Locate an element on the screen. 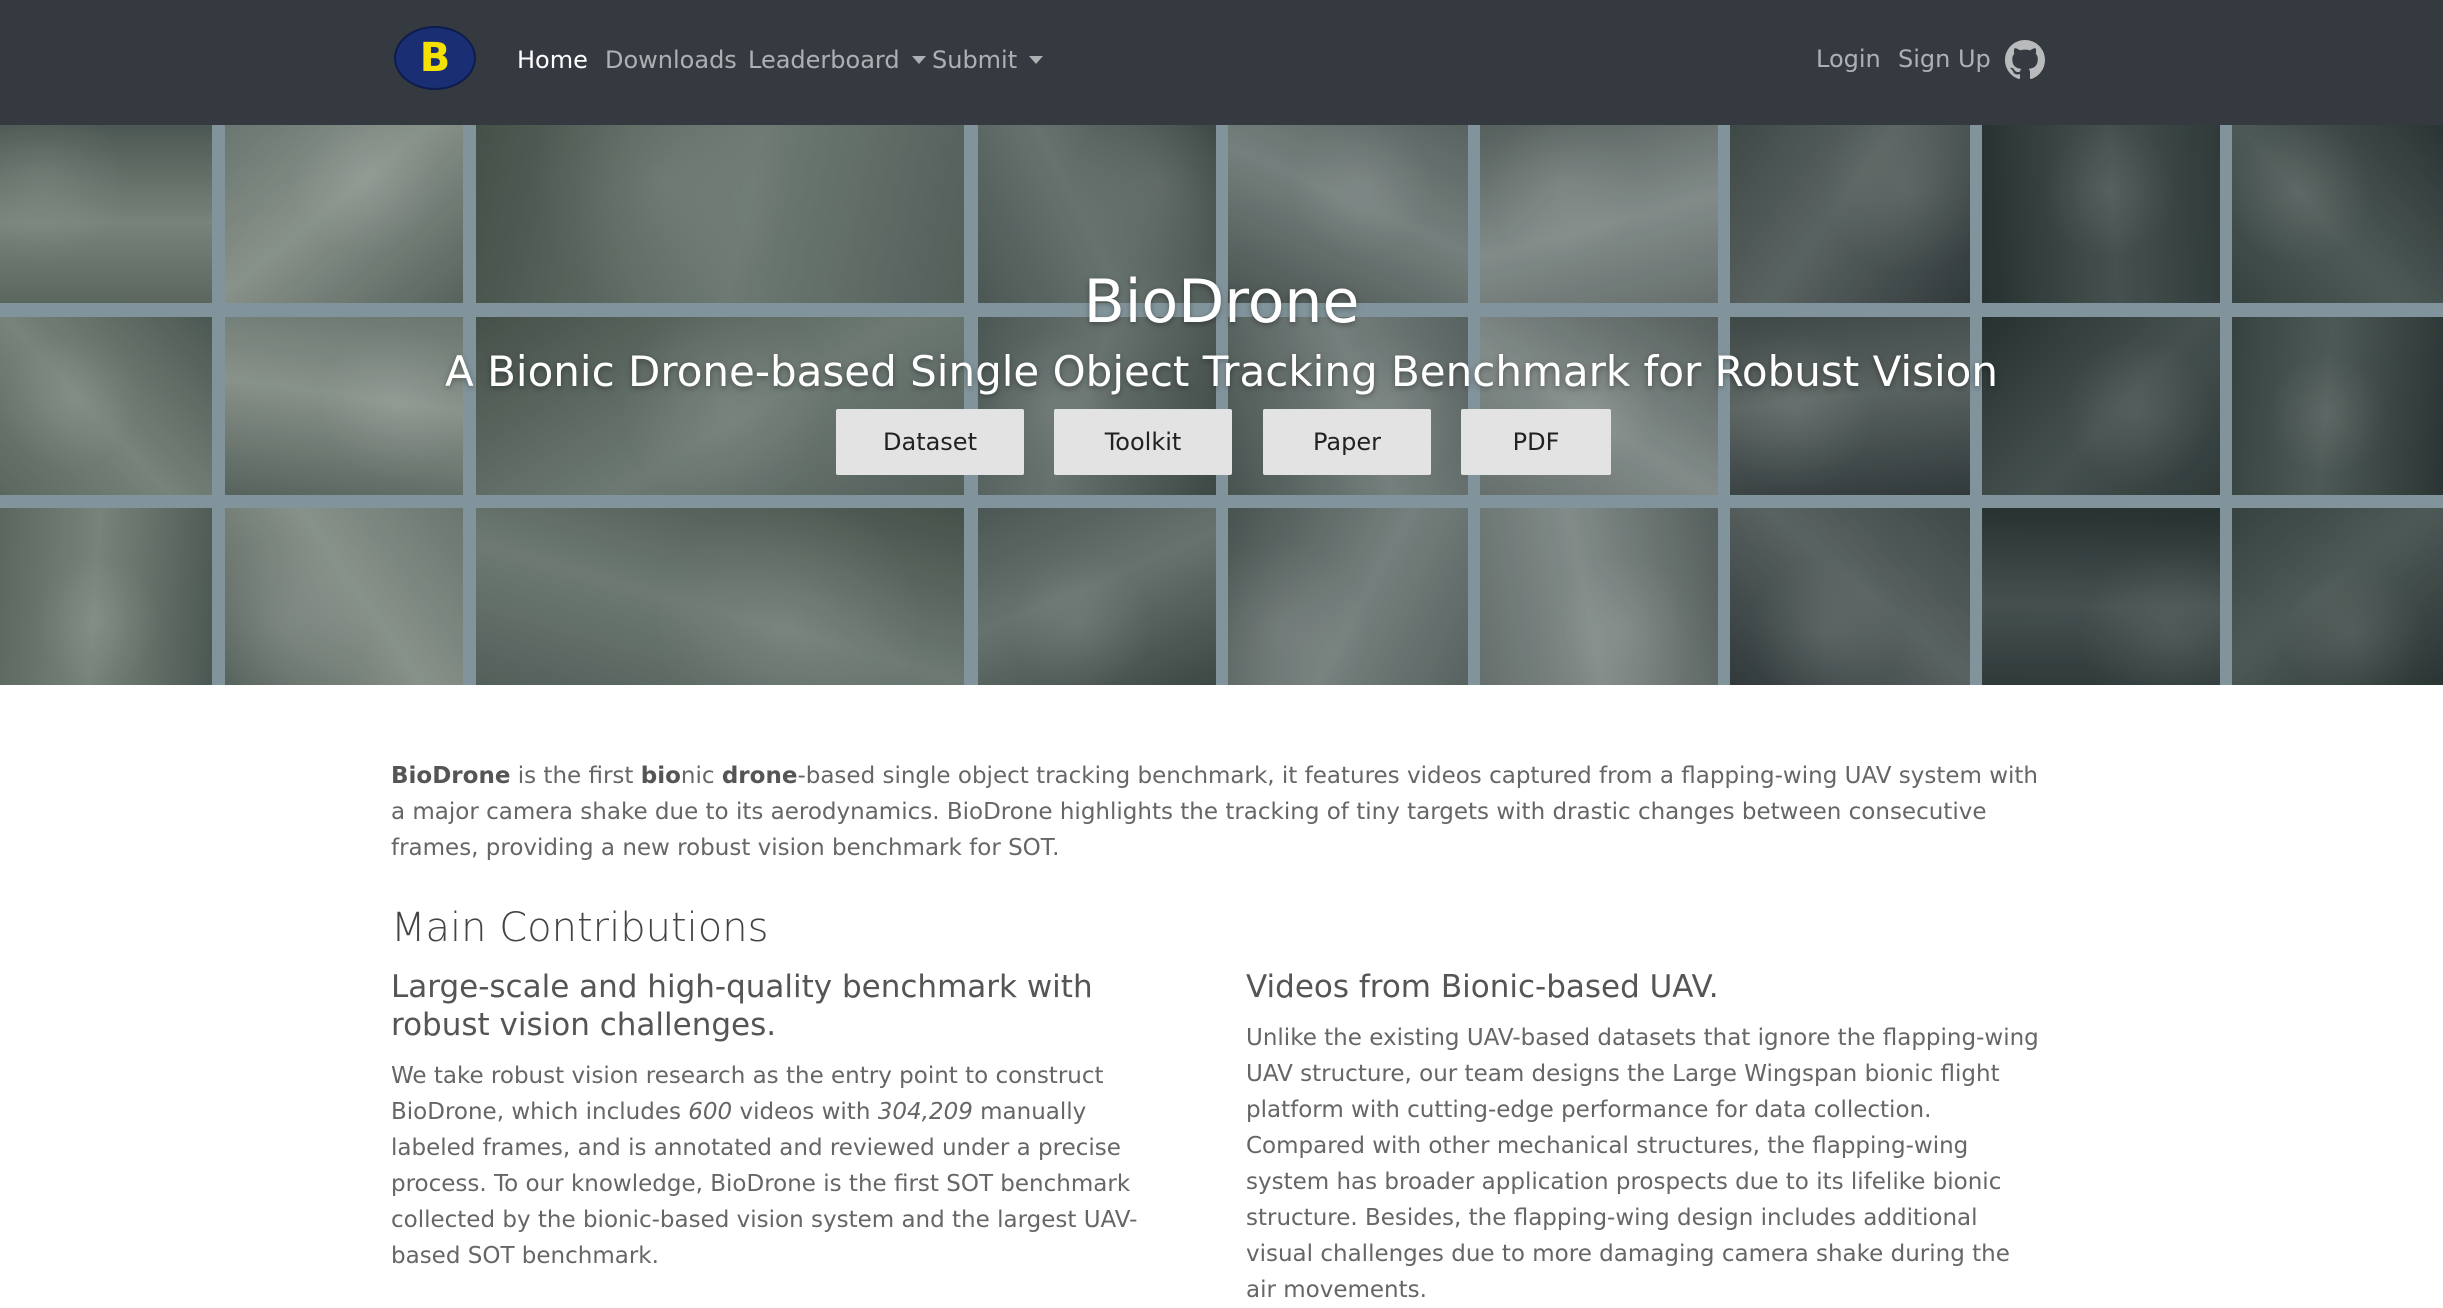 This screenshot has width=2443, height=1308. frame-count: 304,209 is located at coordinates (925, 1112).